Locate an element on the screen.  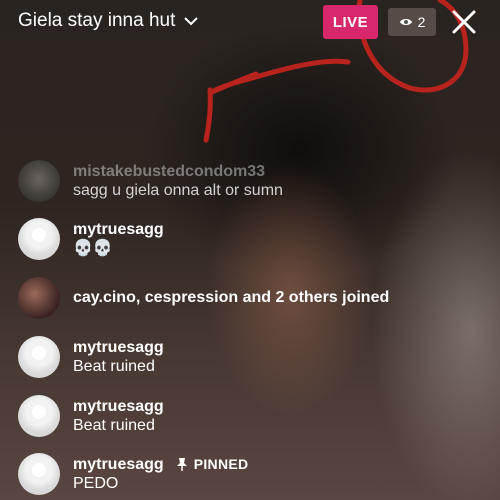
close-icon is located at coordinates (464, 22).